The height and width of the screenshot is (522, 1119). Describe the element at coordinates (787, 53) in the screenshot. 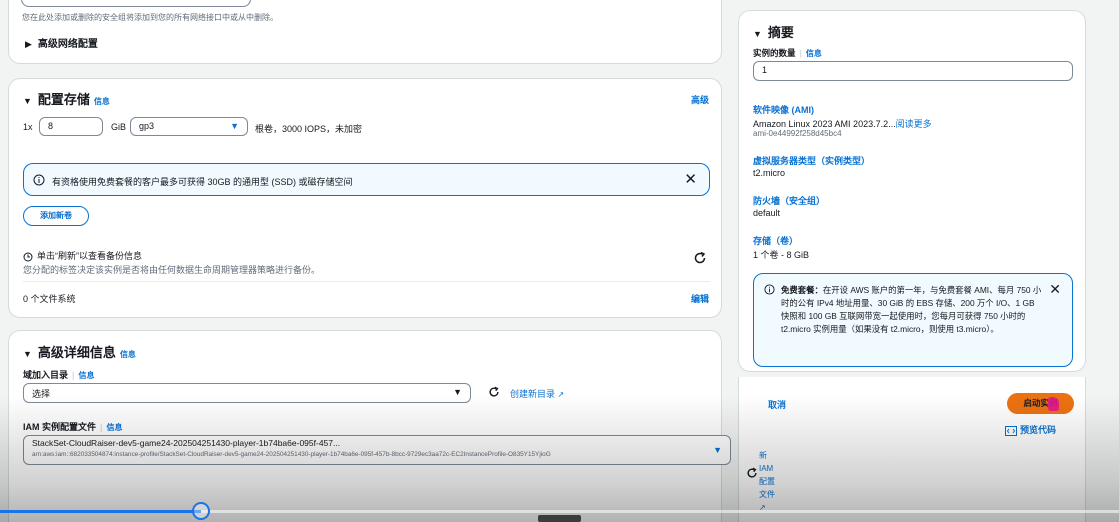

I see `instances-label: 实例的数量 | 信息` at that location.